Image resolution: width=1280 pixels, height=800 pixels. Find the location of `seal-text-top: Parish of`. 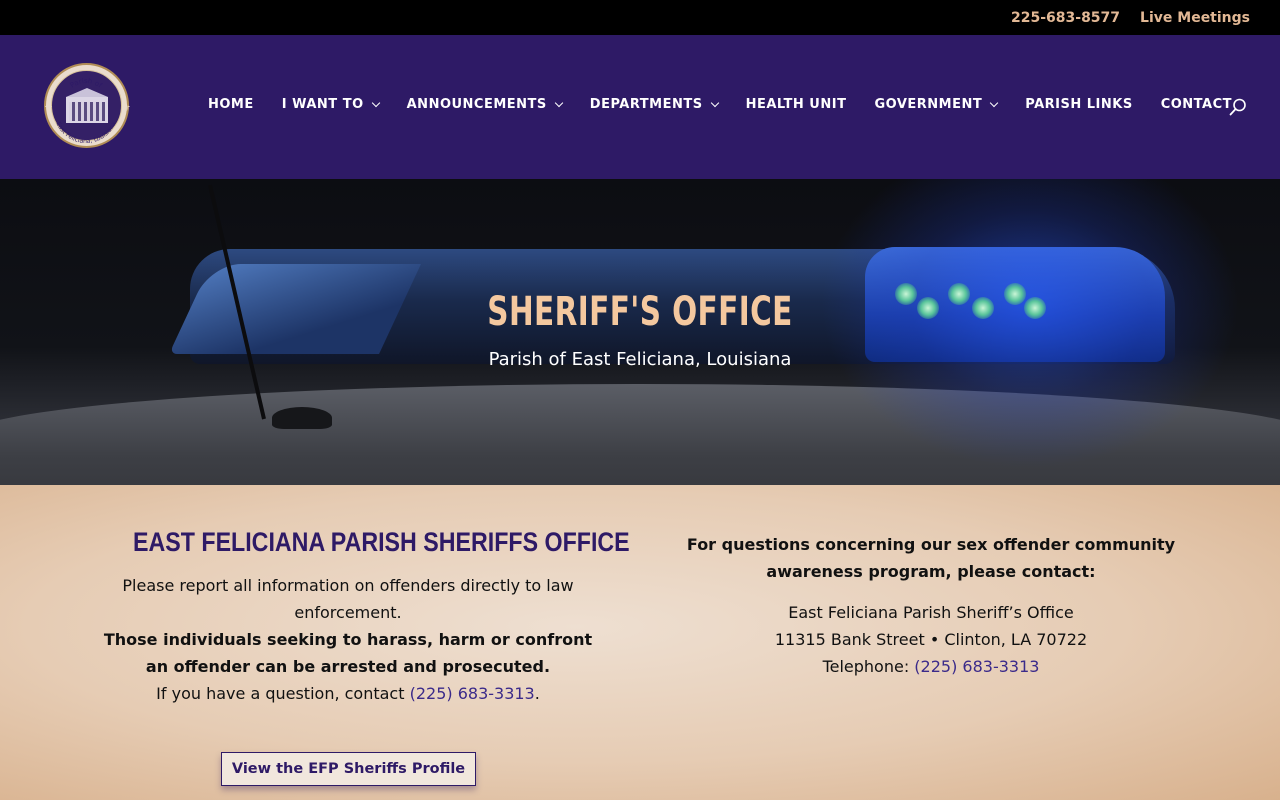

seal-text-top: Parish of is located at coordinates (86, 83).